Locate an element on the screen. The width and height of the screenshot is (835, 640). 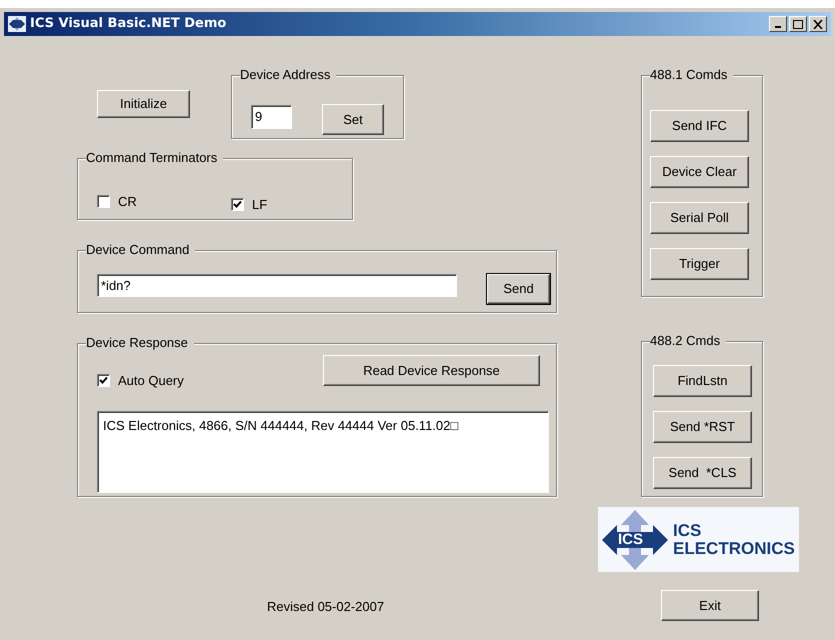
checkbox-label: LF is located at coordinates (260, 205).